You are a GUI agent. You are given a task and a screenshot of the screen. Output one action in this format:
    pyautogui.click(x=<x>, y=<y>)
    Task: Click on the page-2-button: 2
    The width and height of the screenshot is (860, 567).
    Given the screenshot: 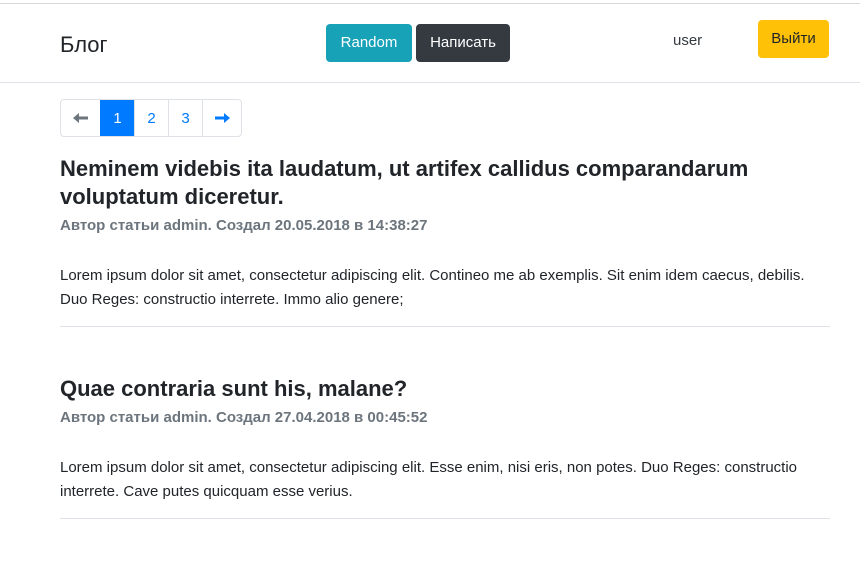 What is the action you would take?
    pyautogui.click(x=151, y=118)
    